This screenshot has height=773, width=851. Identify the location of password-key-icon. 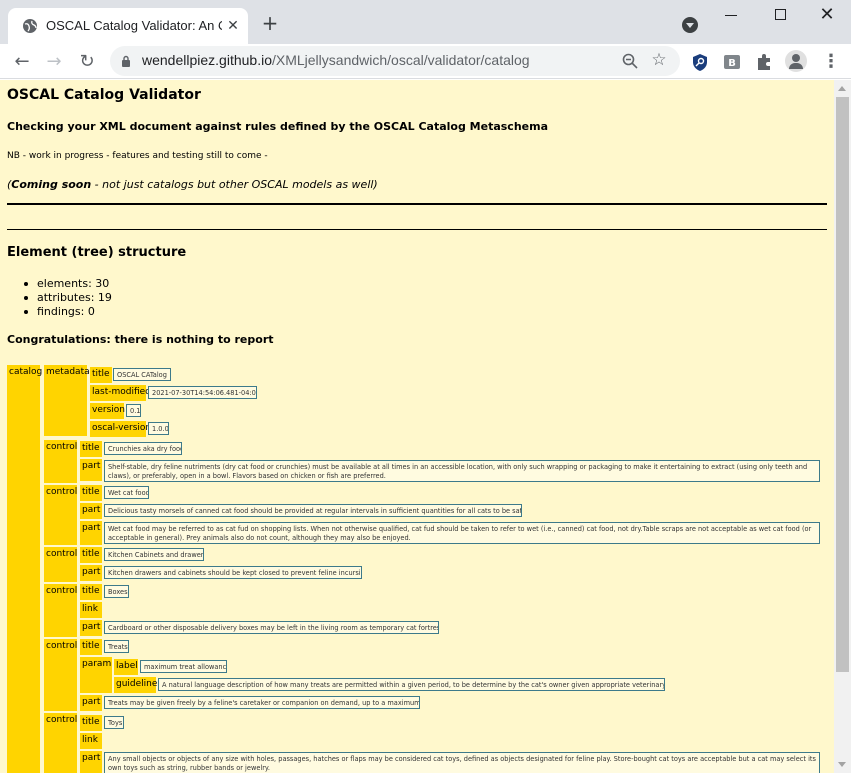
(700, 62).